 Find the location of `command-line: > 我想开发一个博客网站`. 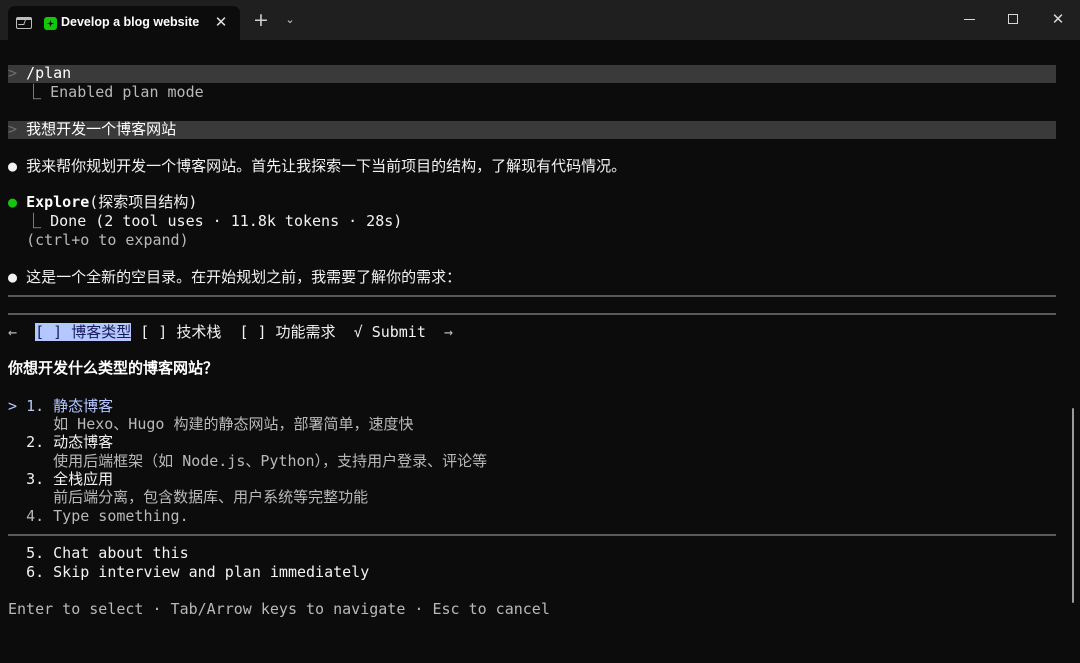

command-line: > 我想开发一个博客网站 is located at coordinates (92, 129).